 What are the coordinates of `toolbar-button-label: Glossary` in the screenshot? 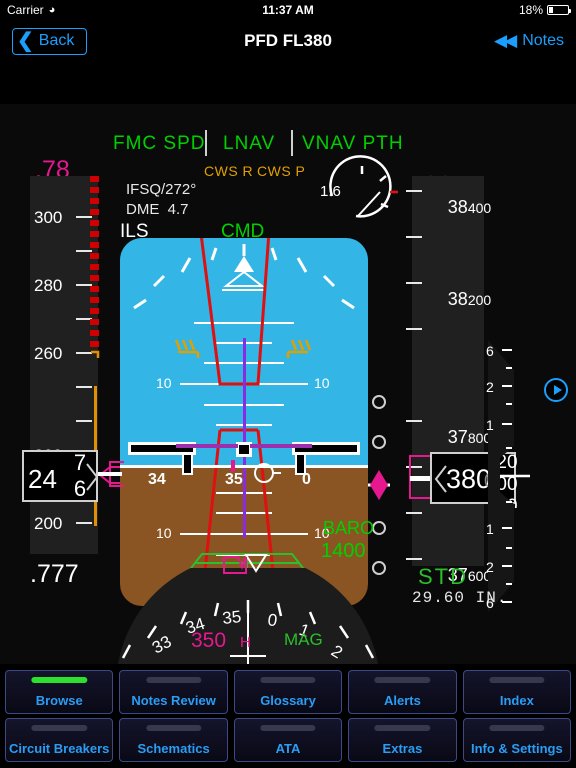 It's located at (288, 700).